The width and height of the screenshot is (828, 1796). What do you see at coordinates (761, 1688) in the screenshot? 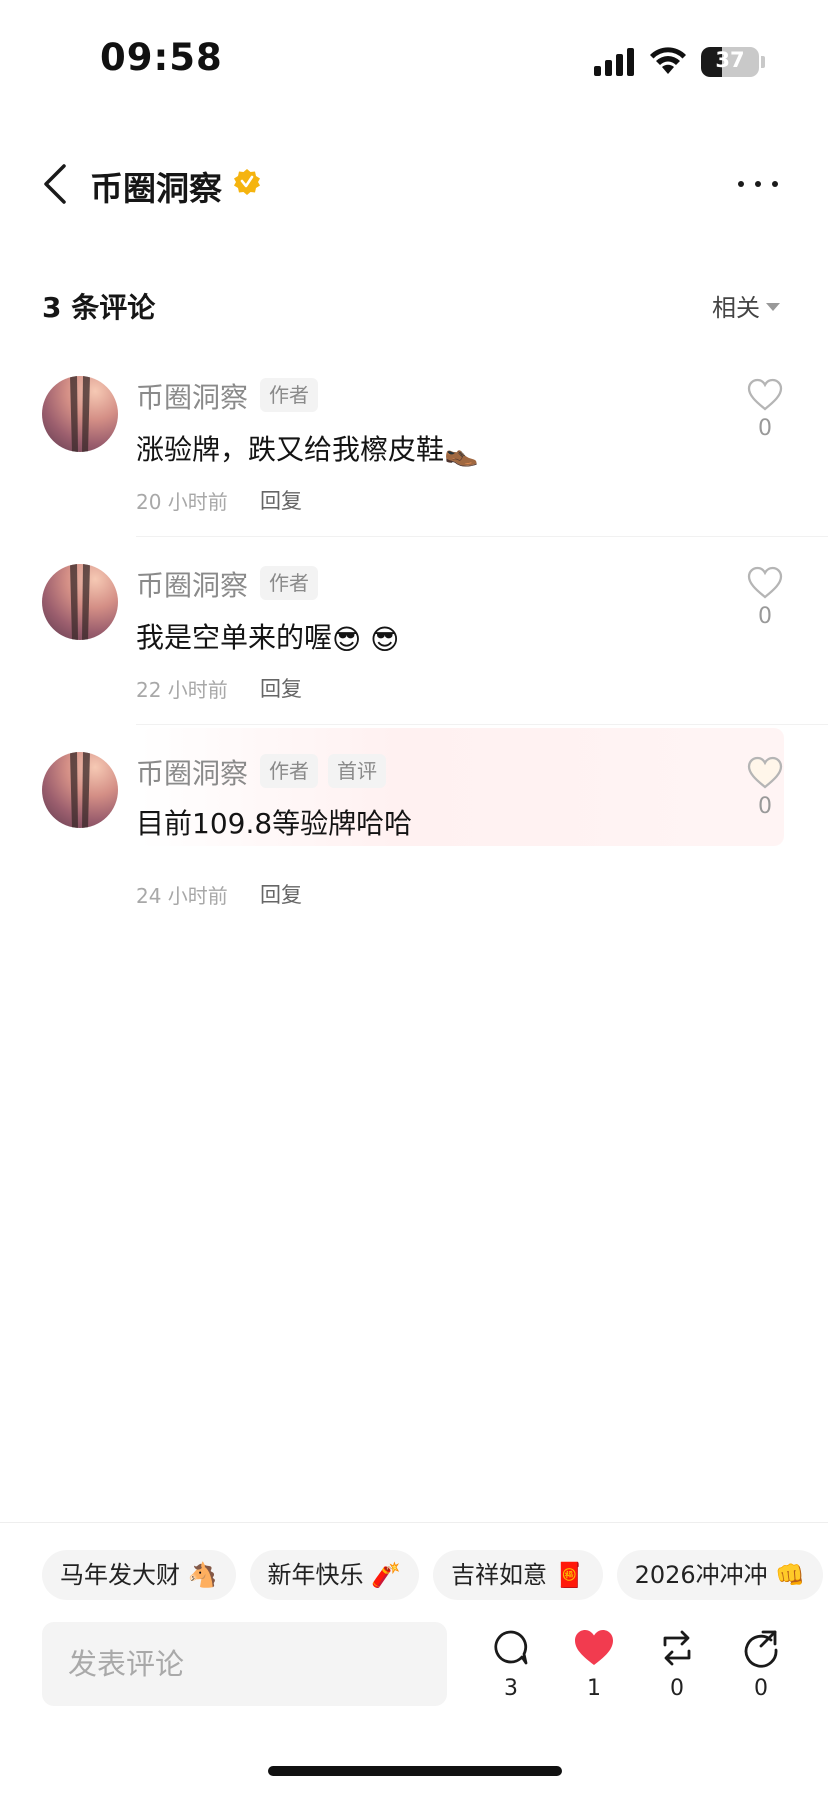
I see `shares-count: 0` at bounding box center [761, 1688].